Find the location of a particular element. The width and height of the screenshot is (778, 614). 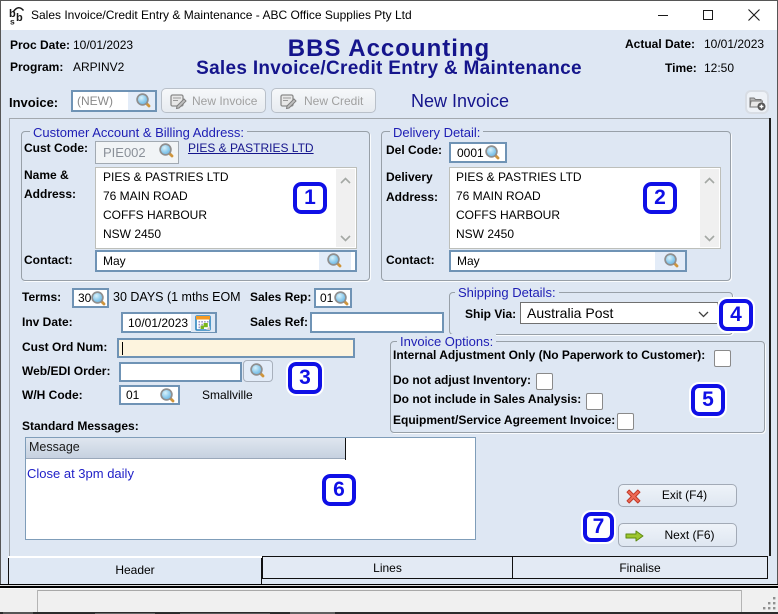

svg-text: b is located at coordinates (19, 18).